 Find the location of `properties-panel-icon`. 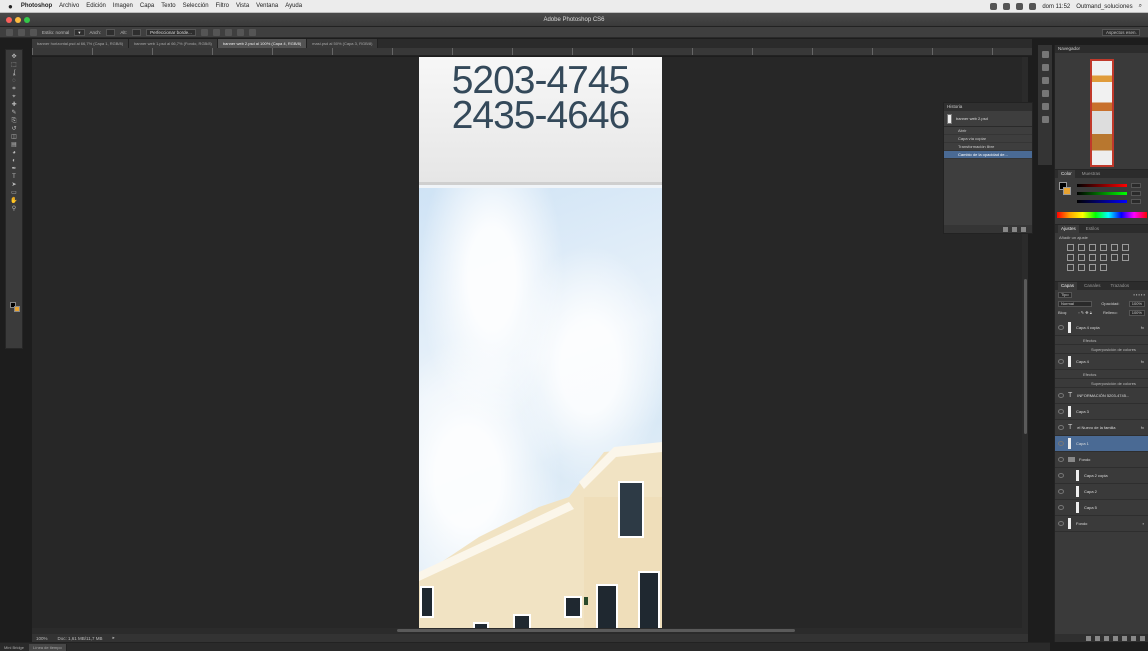

properties-panel-icon is located at coordinates (1045, 80).